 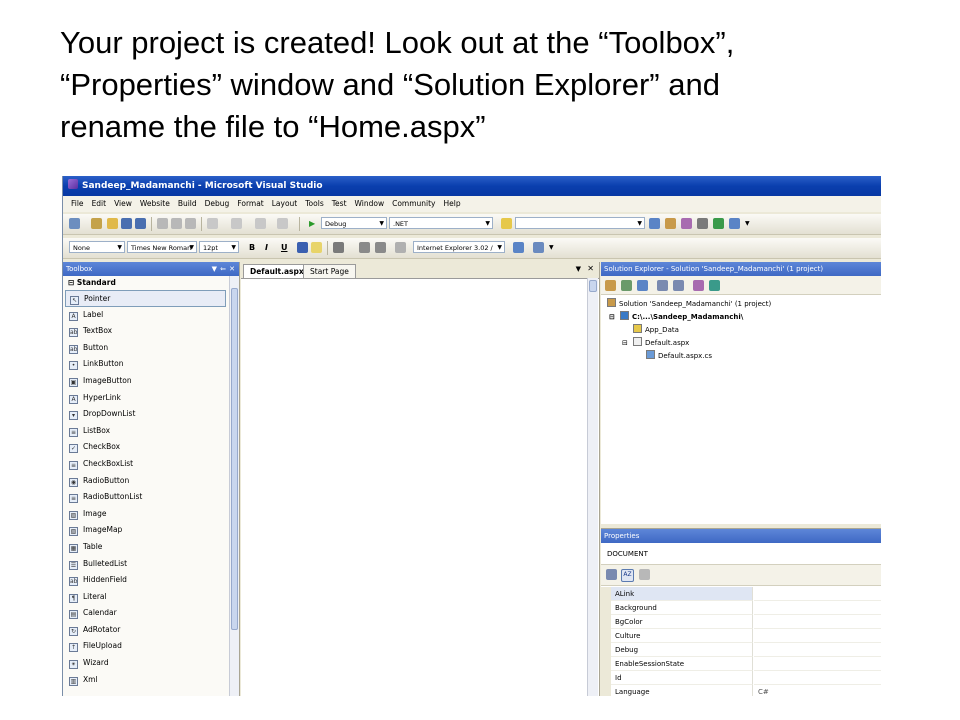 What do you see at coordinates (187, 204) in the screenshot?
I see `menu-build: Build` at bounding box center [187, 204].